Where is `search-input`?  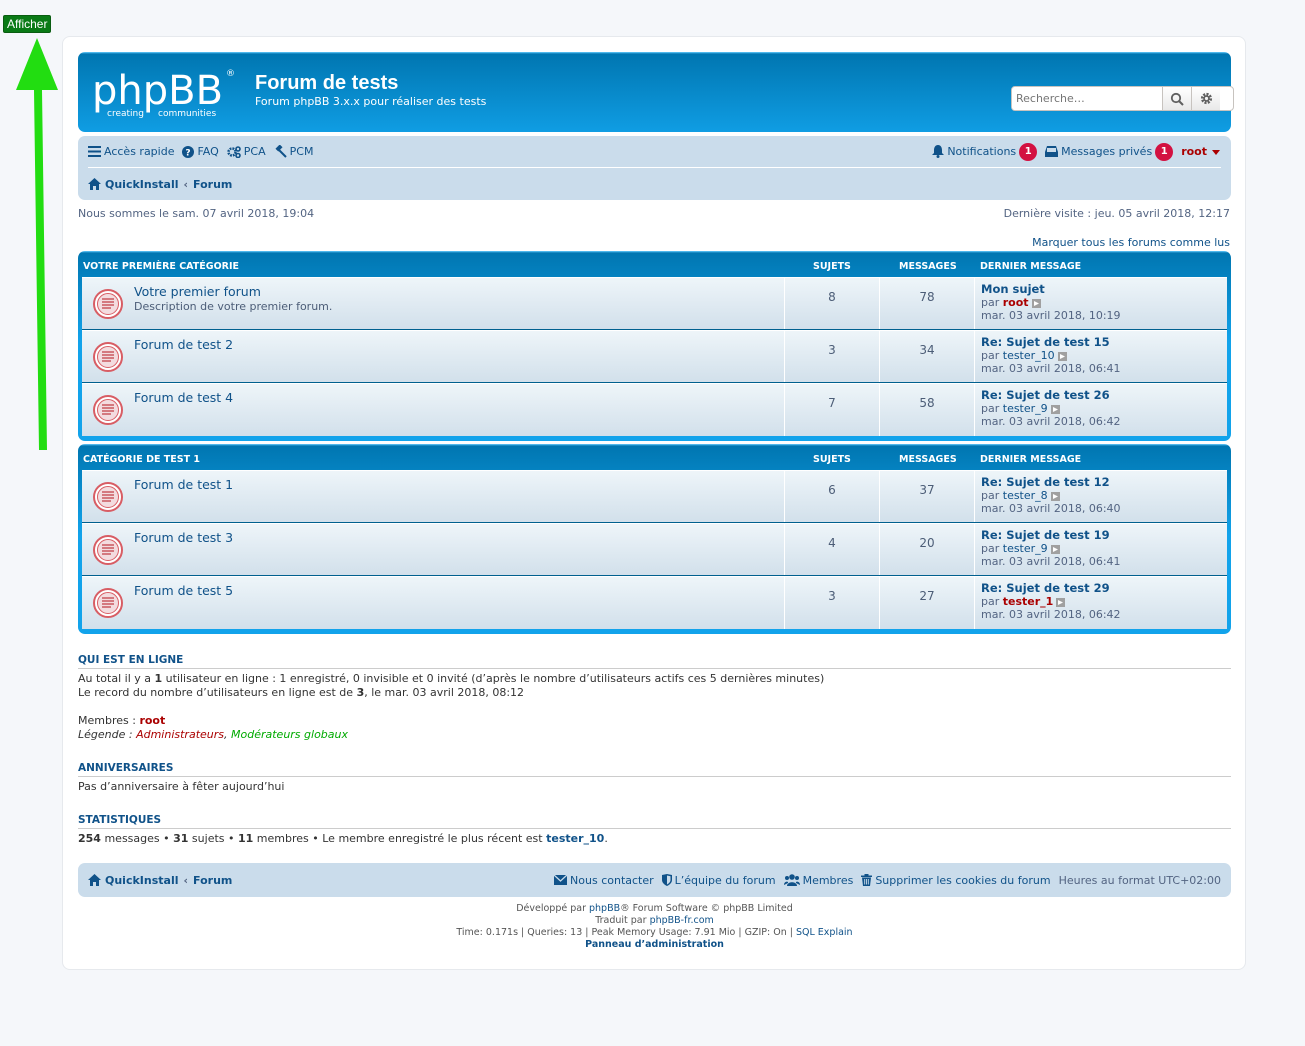
search-input is located at coordinates (1087, 98).